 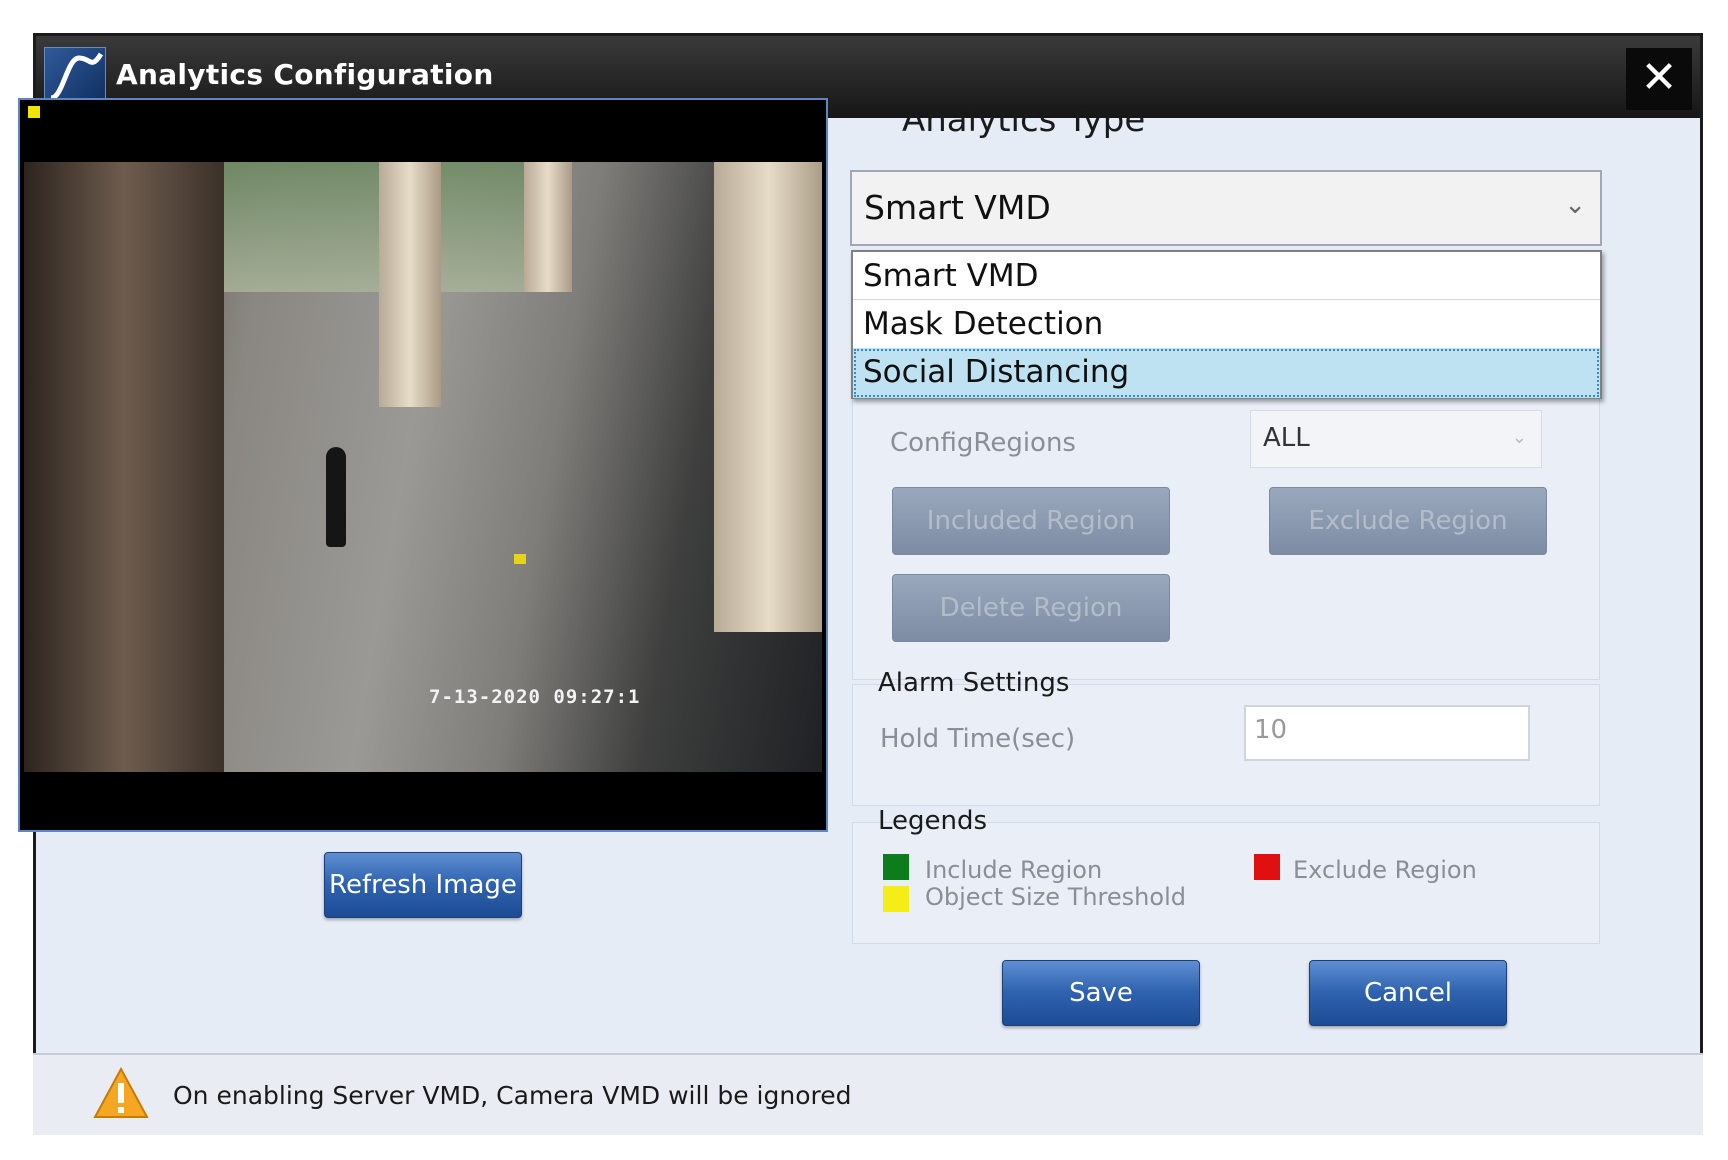 I want to click on legend-exclude-region: Exclude Region, so click(x=1385, y=870).